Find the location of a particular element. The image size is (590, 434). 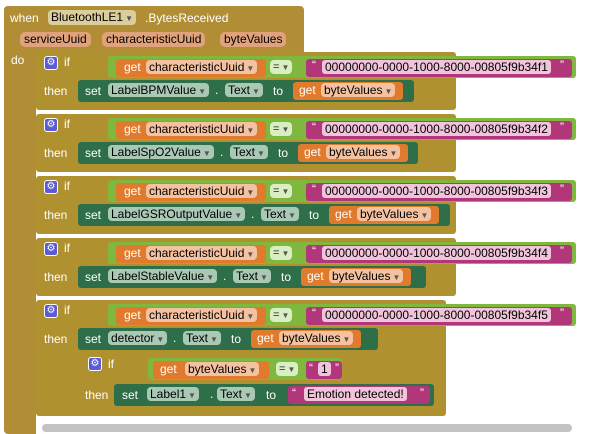

set-target: LabelStableValue is located at coordinates (158, 276).